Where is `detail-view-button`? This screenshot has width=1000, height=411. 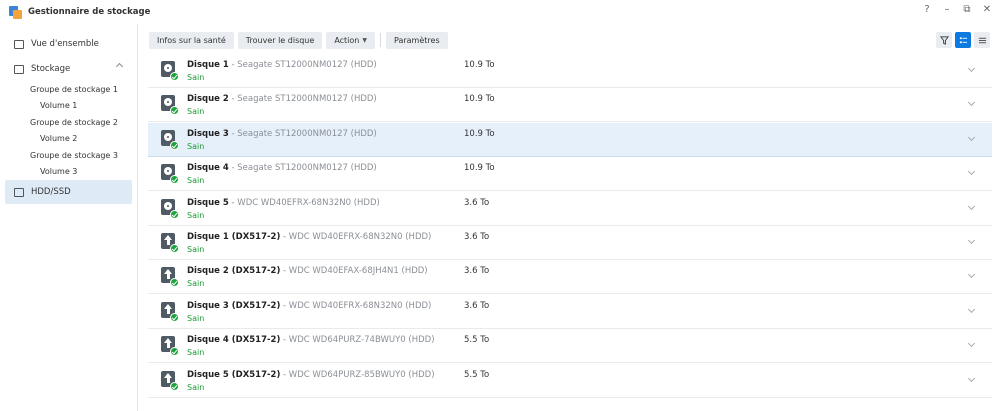 detail-view-button is located at coordinates (963, 40).